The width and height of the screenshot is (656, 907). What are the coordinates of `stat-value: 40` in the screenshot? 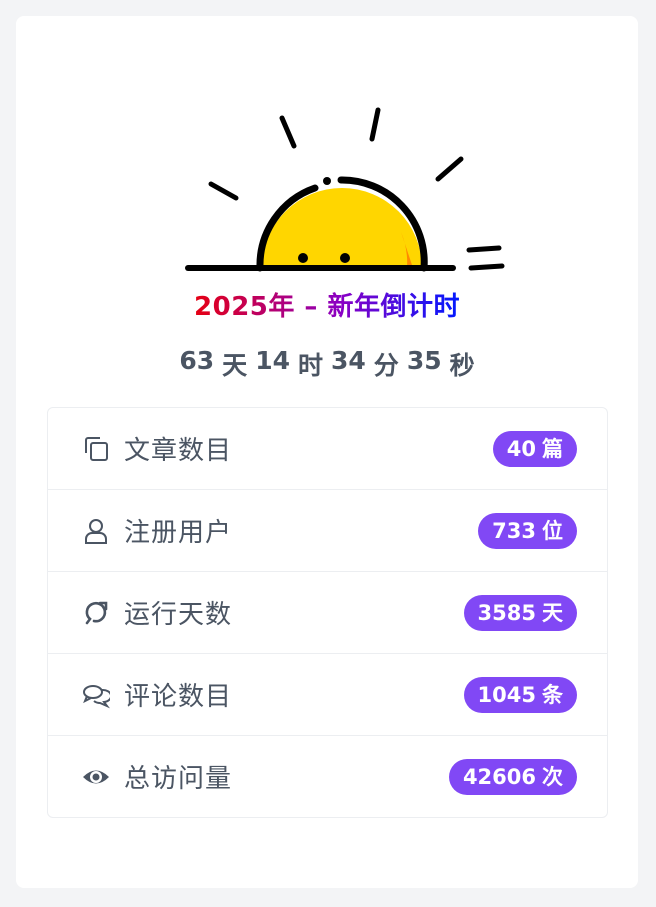 It's located at (521, 448).